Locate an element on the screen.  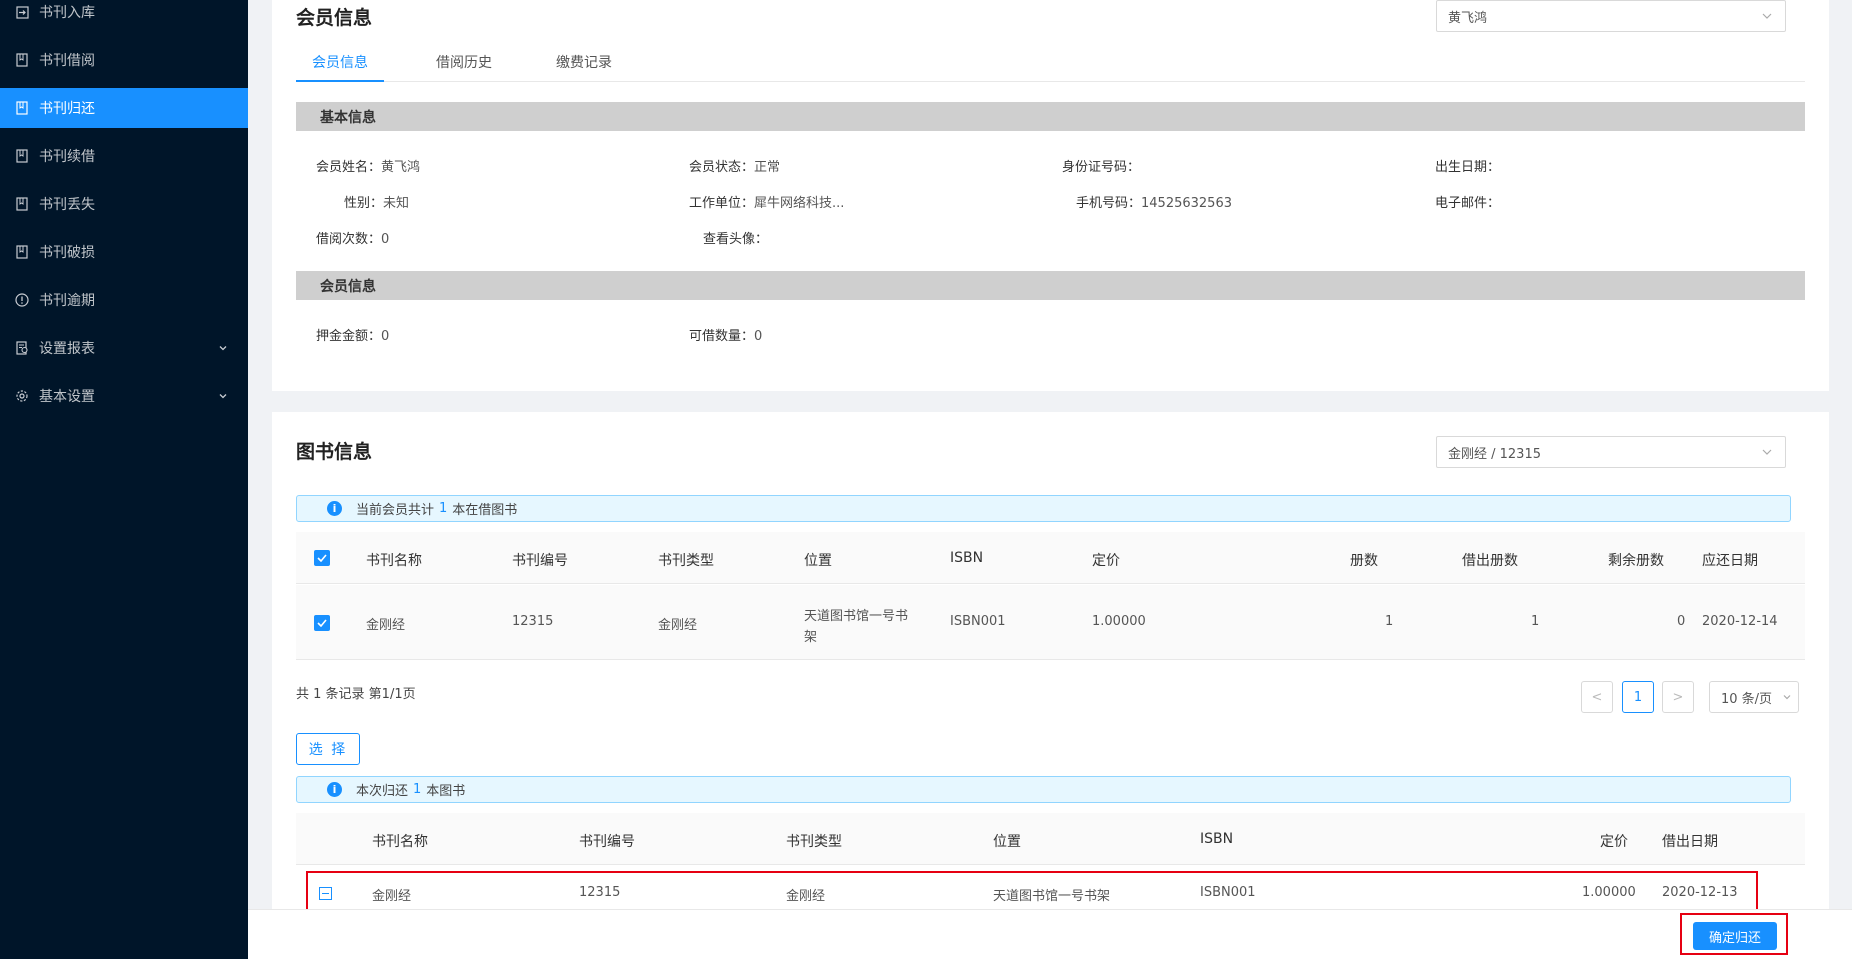
tab-active-indicator is located at coordinates (340, 81).